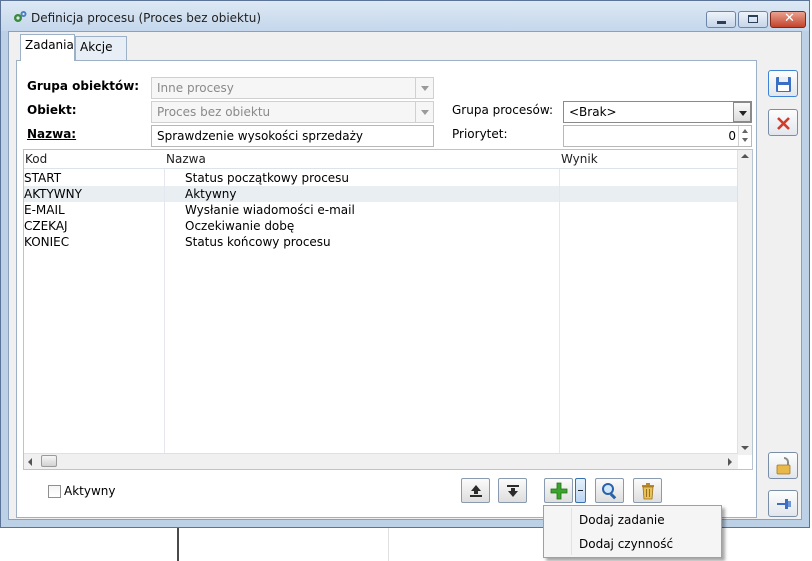 The width and height of the screenshot is (812, 561). Describe the element at coordinates (405, 16) in the screenshot. I see `title-bar: Definicja procesu (Proces bez obiektu) ✕` at that location.